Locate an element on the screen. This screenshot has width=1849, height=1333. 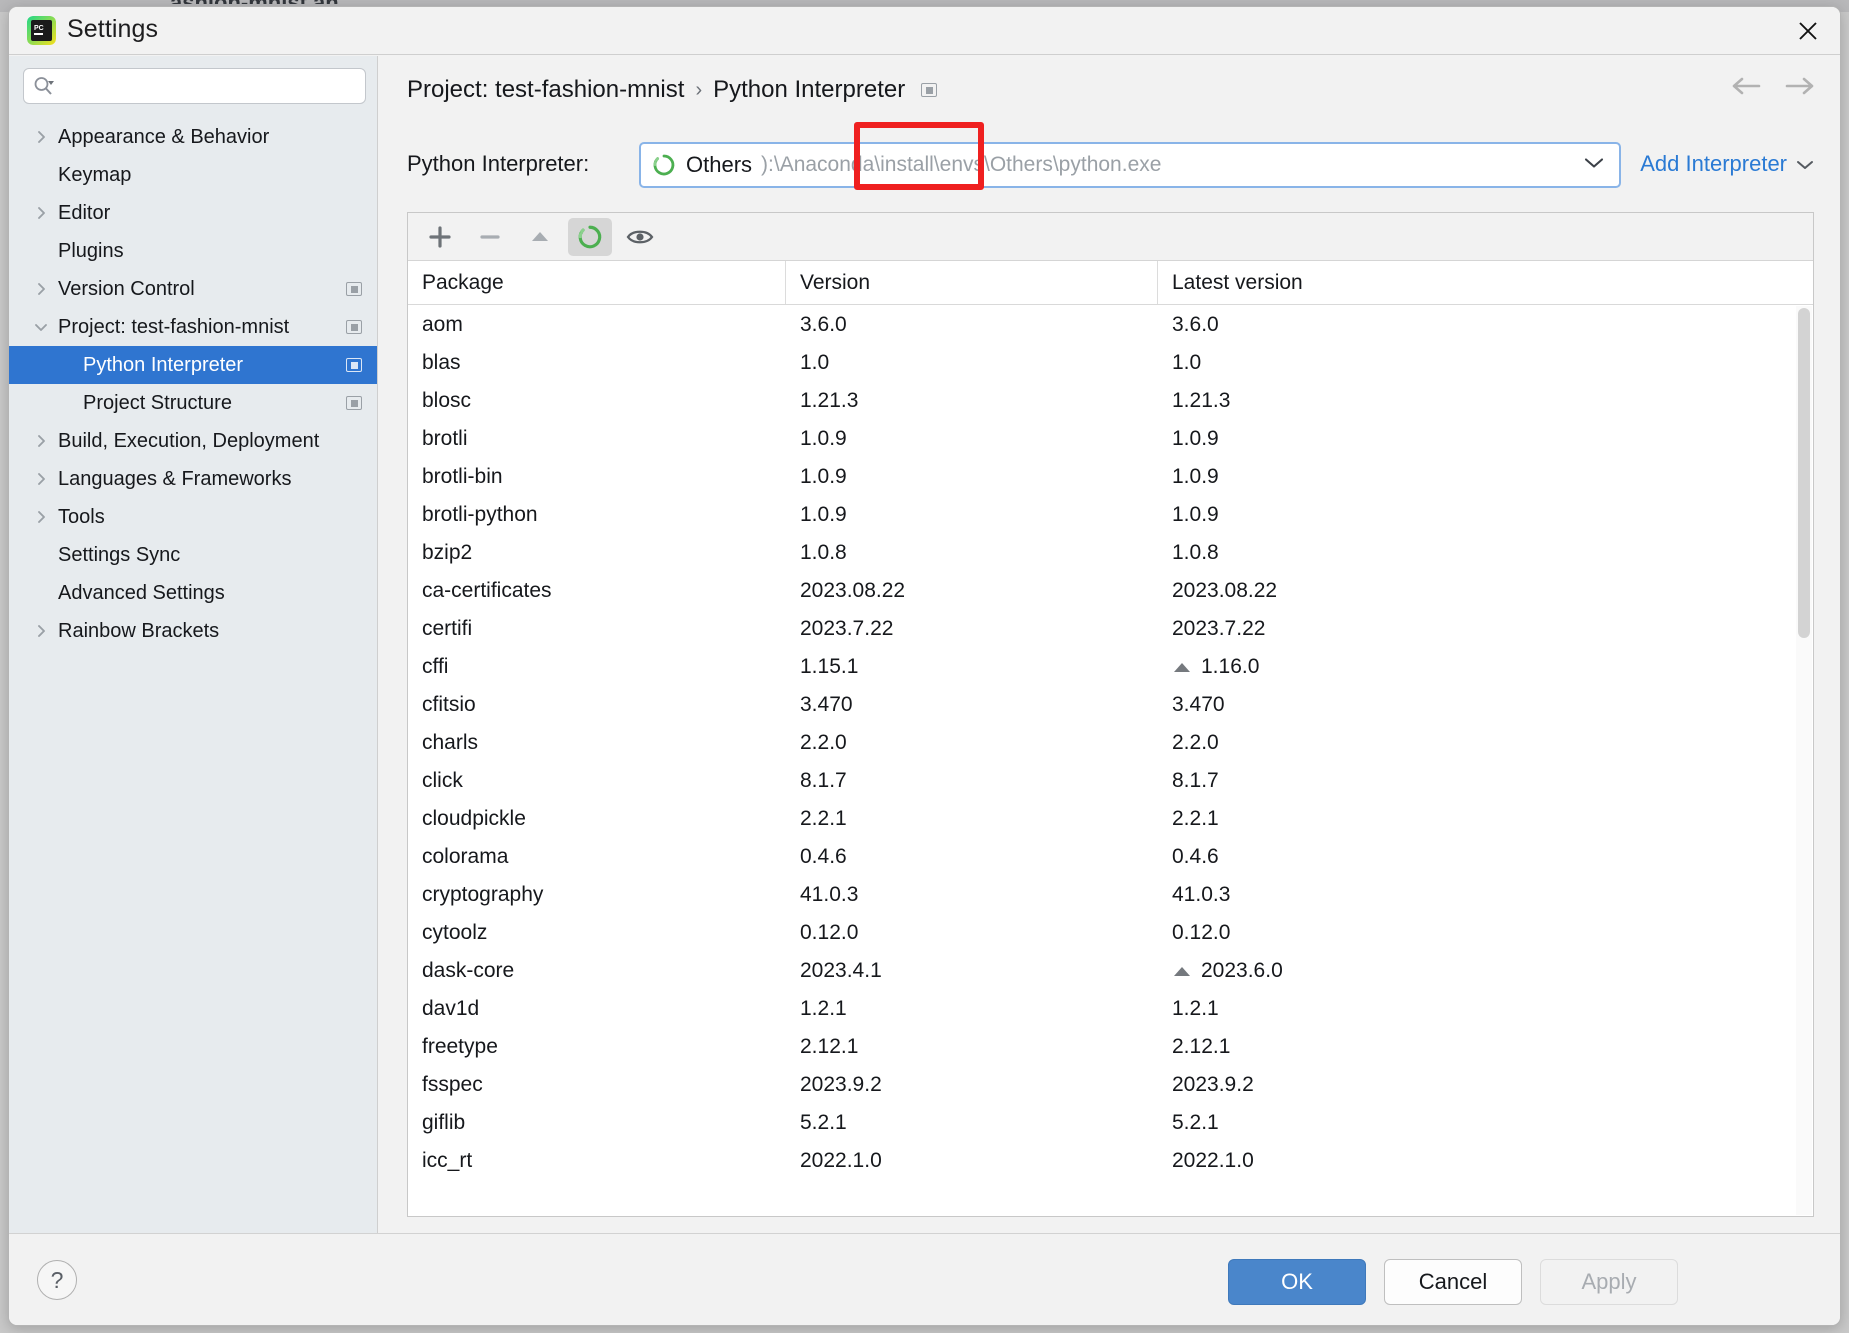
sidebar-item-rainbow-brackets: Rainbow Brackets is located at coordinates (193, 631).